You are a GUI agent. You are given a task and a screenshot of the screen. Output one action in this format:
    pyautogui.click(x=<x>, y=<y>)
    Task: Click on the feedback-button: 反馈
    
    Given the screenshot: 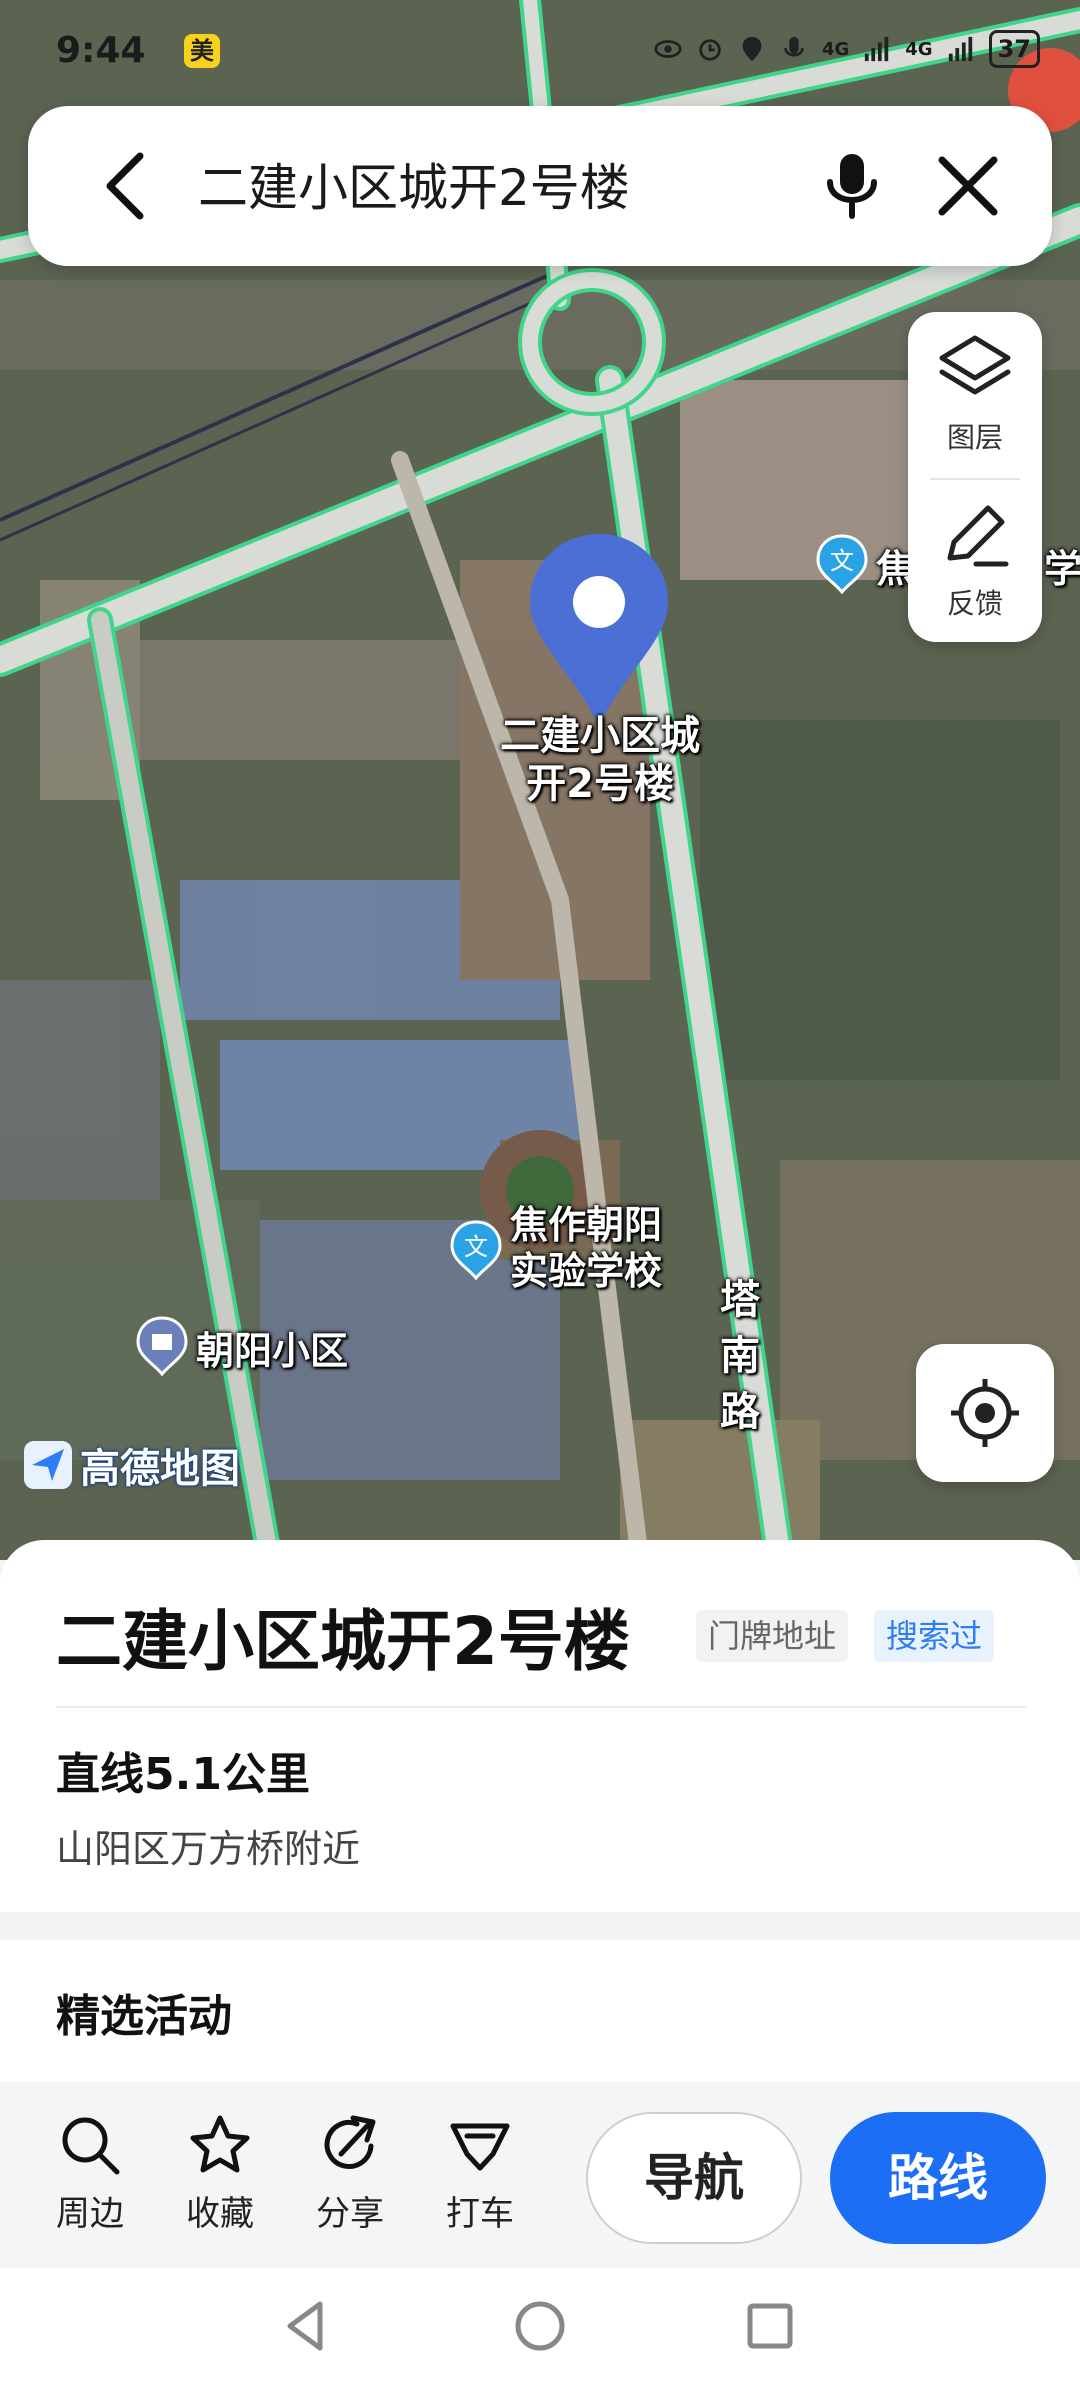 What is the action you would take?
    pyautogui.click(x=975, y=558)
    